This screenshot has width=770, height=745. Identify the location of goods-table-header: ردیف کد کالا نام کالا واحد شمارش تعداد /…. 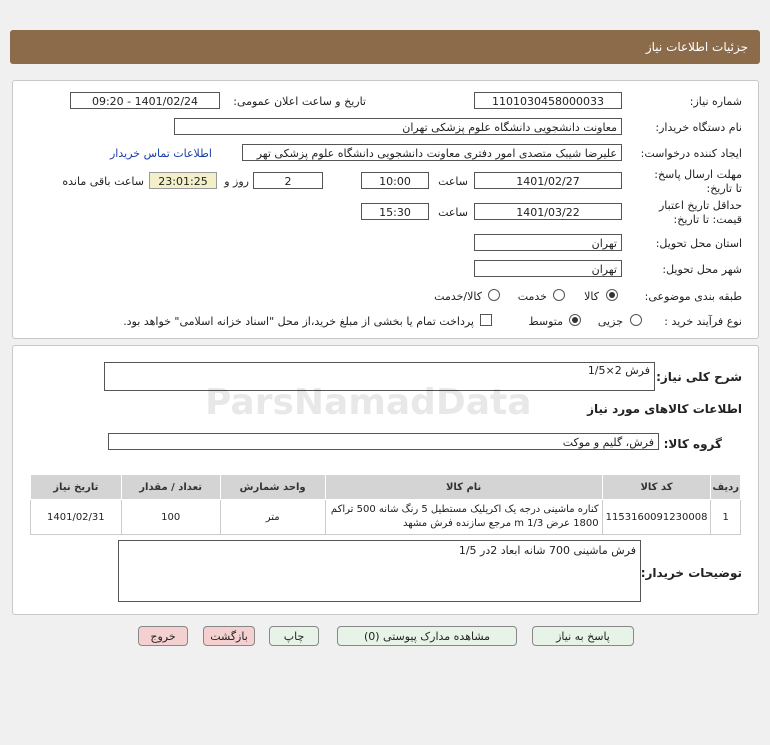
(385, 487).